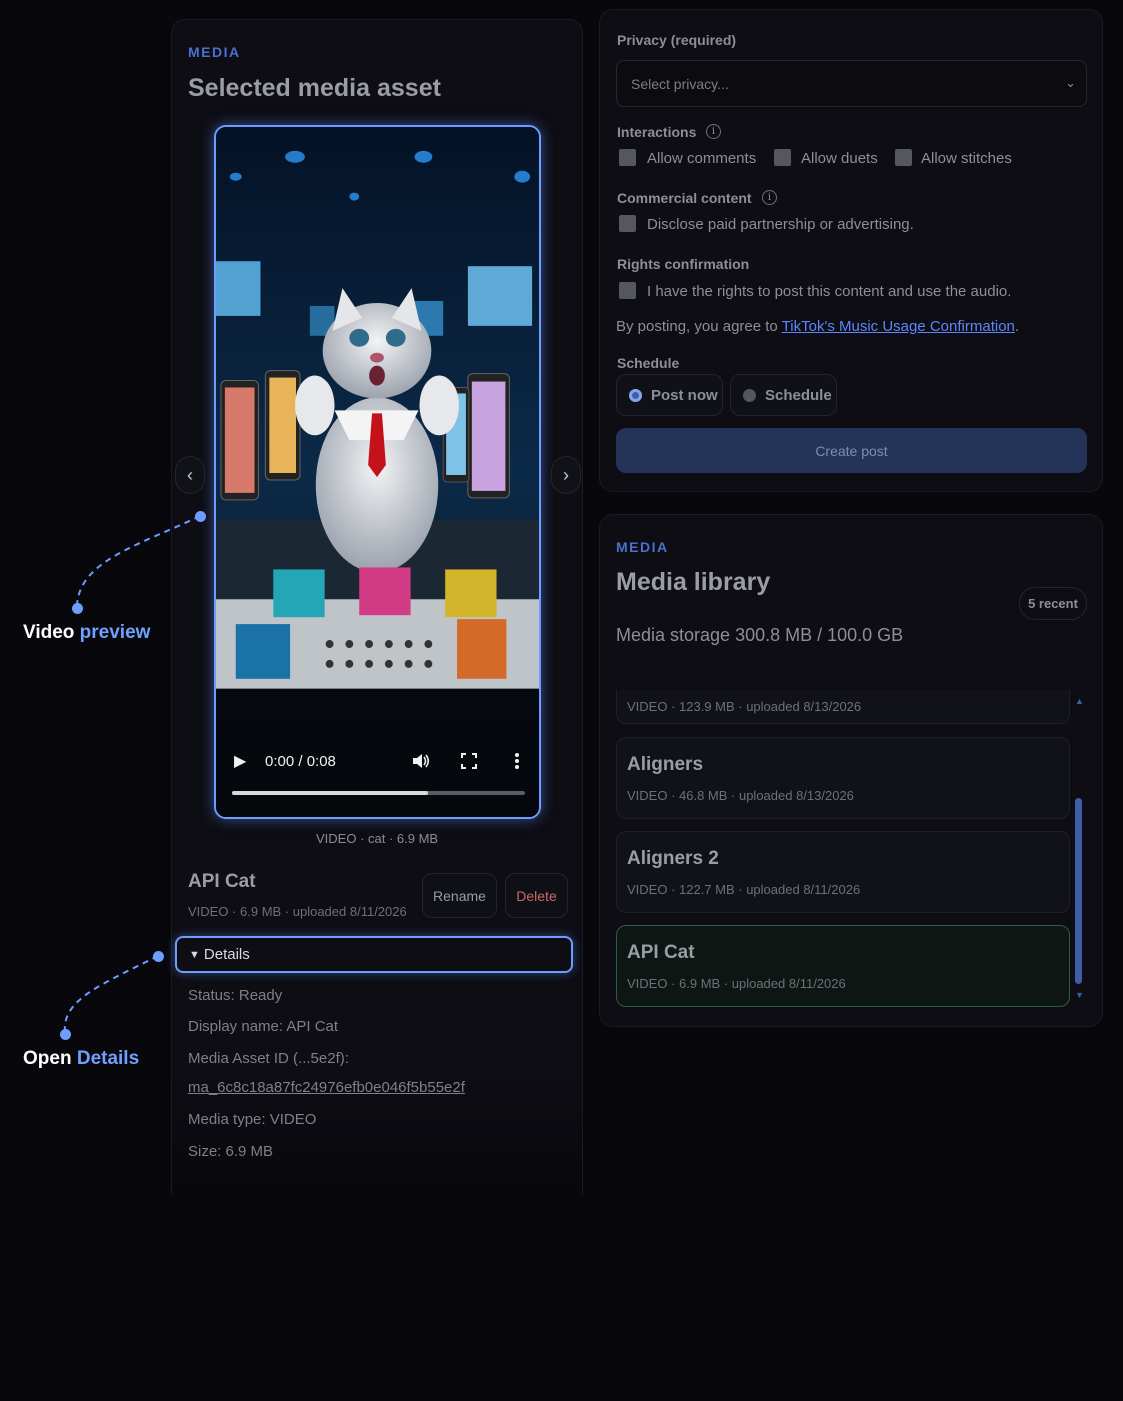  What do you see at coordinates (798, 395) in the screenshot?
I see `schedule-option-label: Schedule` at bounding box center [798, 395].